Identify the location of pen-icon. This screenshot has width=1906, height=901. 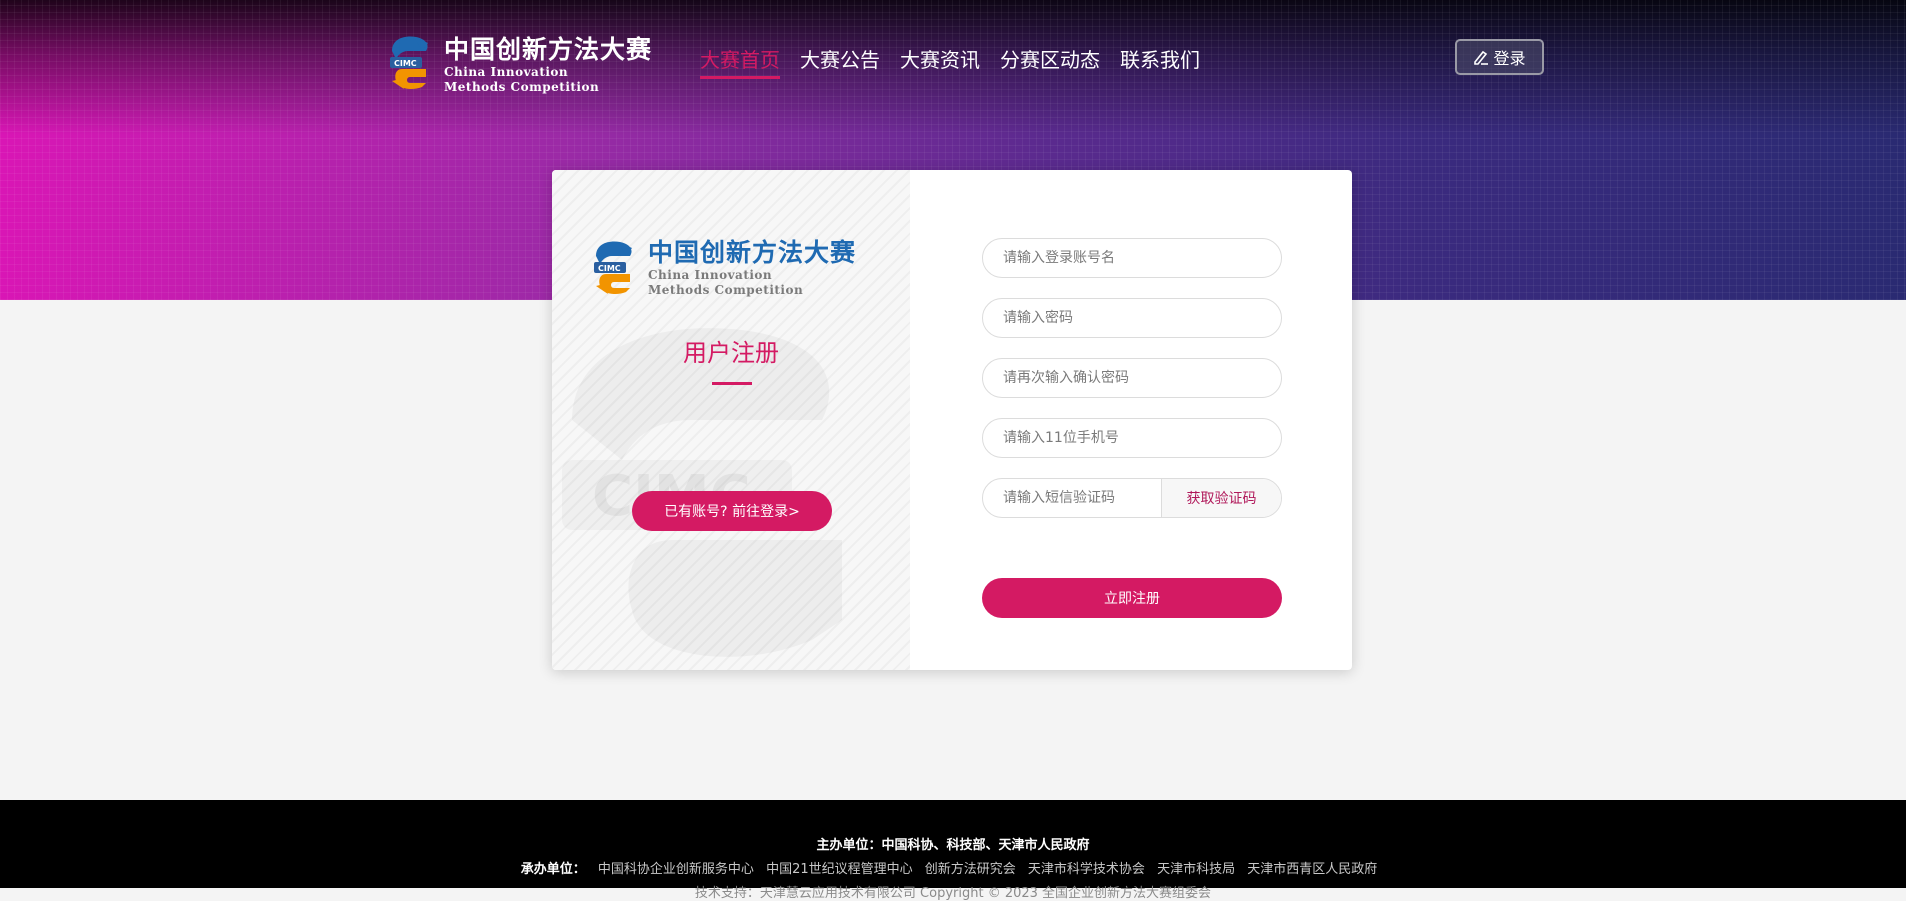
(1481, 57).